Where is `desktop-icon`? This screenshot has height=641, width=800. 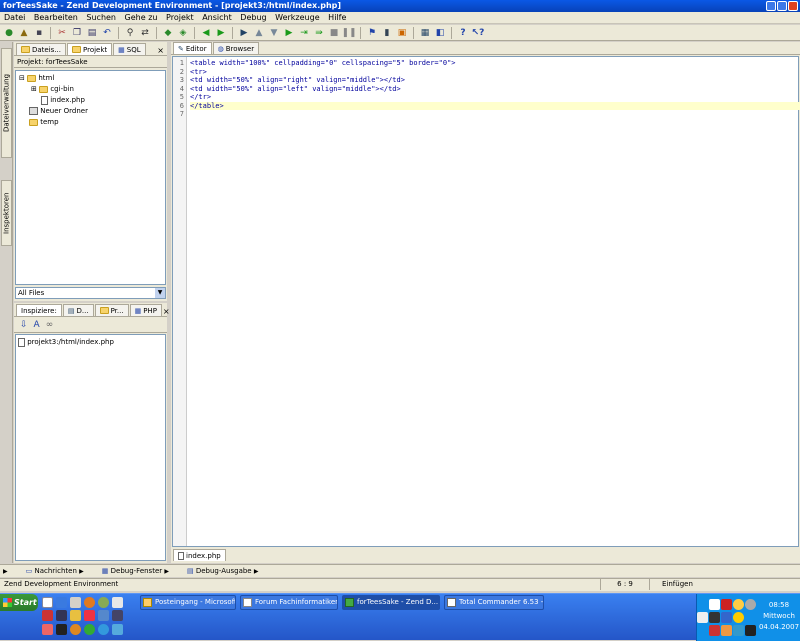 desktop-icon is located at coordinates (47, 602).